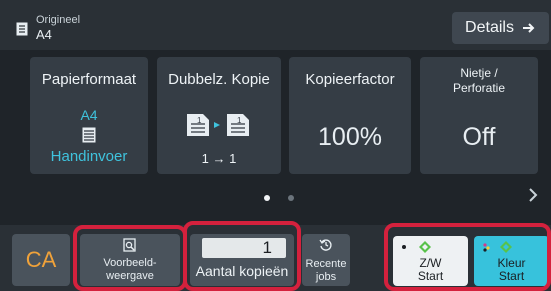 The height and width of the screenshot is (291, 551). I want to click on page-dot-active, so click(267, 198).